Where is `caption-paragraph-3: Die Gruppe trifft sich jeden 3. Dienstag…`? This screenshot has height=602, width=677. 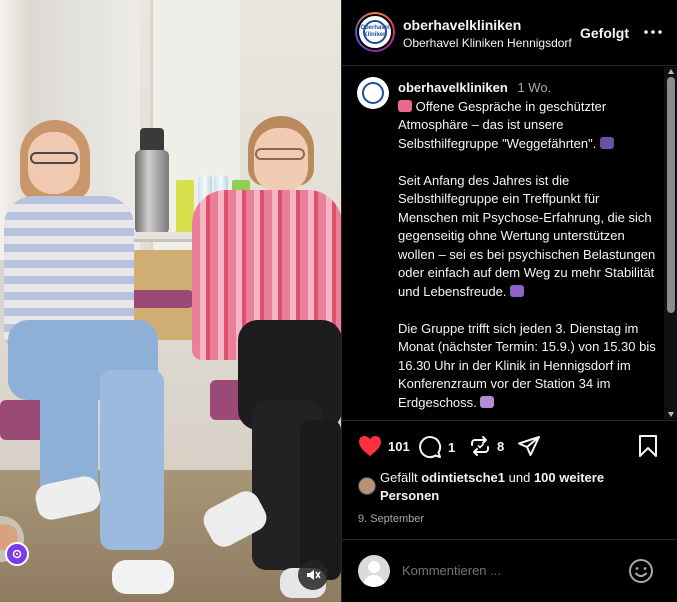
caption-paragraph-3: Die Gruppe trifft sich jeden 3. Dienstag… is located at coordinates (527, 365).